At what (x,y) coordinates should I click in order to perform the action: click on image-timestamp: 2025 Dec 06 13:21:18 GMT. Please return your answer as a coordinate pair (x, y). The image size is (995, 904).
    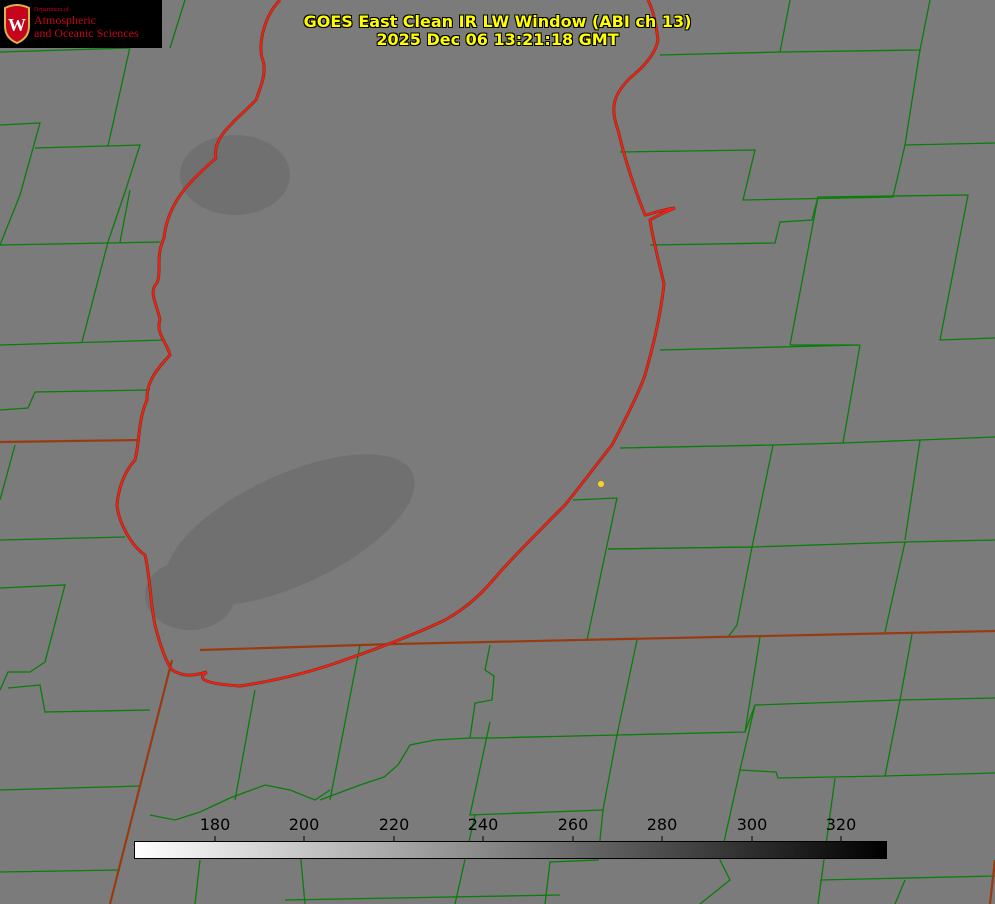
    Looking at the image, I should click on (497, 39).